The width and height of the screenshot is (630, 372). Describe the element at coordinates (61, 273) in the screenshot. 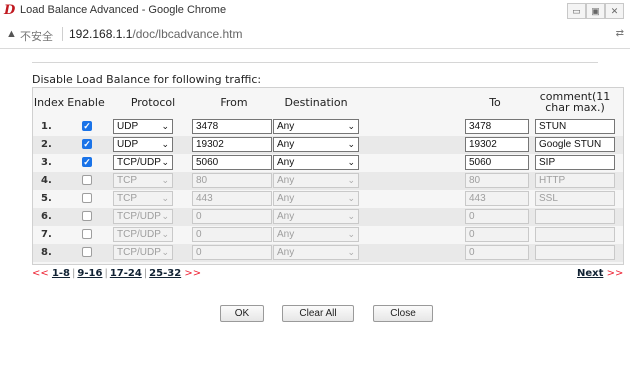

I see `page-link-1-8: 1-8` at that location.